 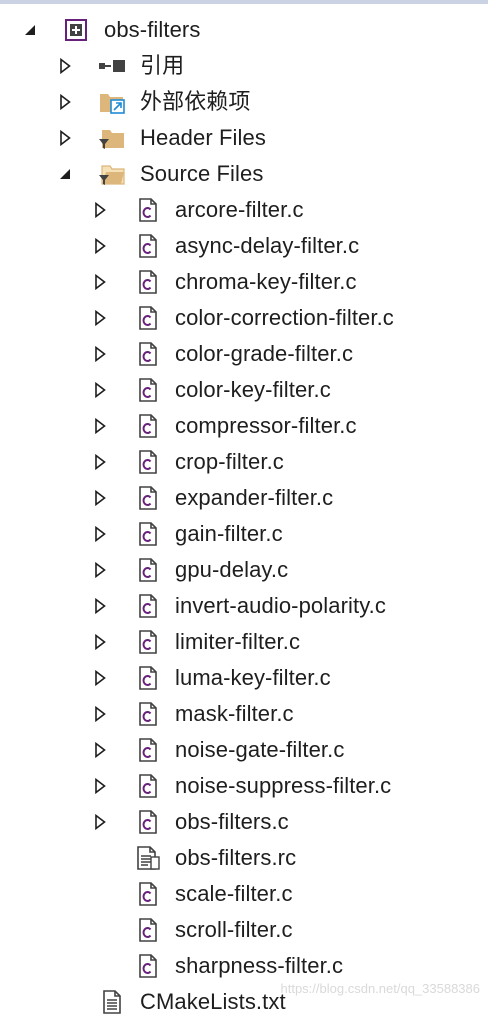 I want to click on tree-row-references: 引用, so click(x=244, y=66).